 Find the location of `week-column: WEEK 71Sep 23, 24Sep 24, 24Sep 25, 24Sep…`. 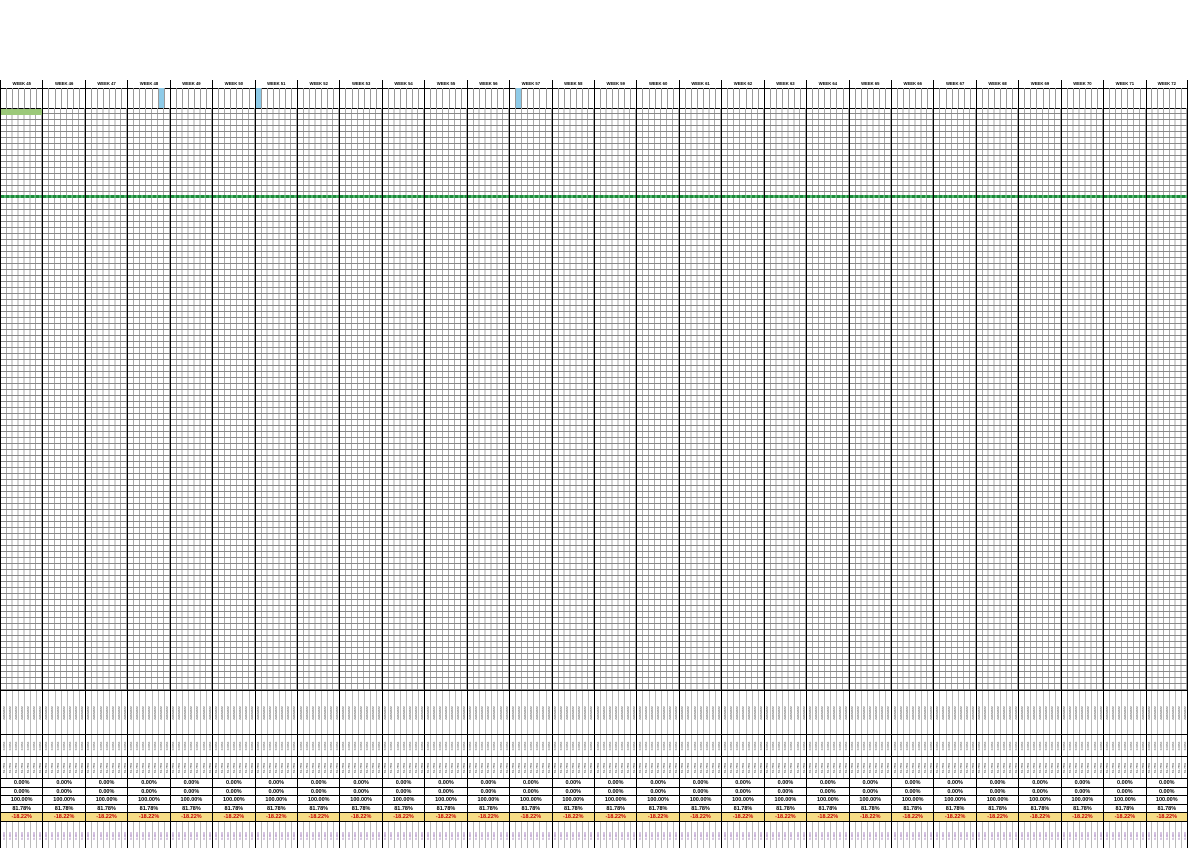

week-column: WEEK 71Sep 23, 24Sep 24, 24Sep 25, 24Sep… is located at coordinates (1124, 464).